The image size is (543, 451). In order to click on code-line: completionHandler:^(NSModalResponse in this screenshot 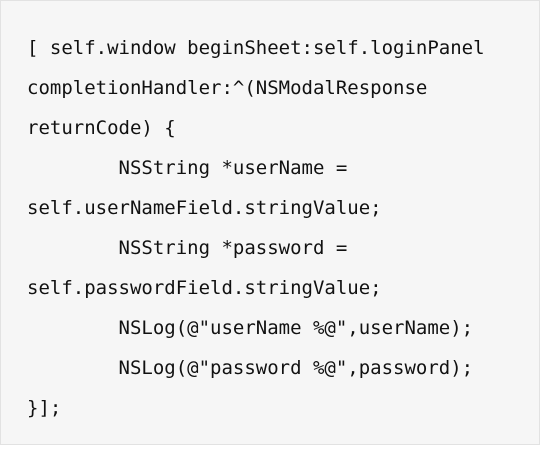, I will do `click(227, 88)`.